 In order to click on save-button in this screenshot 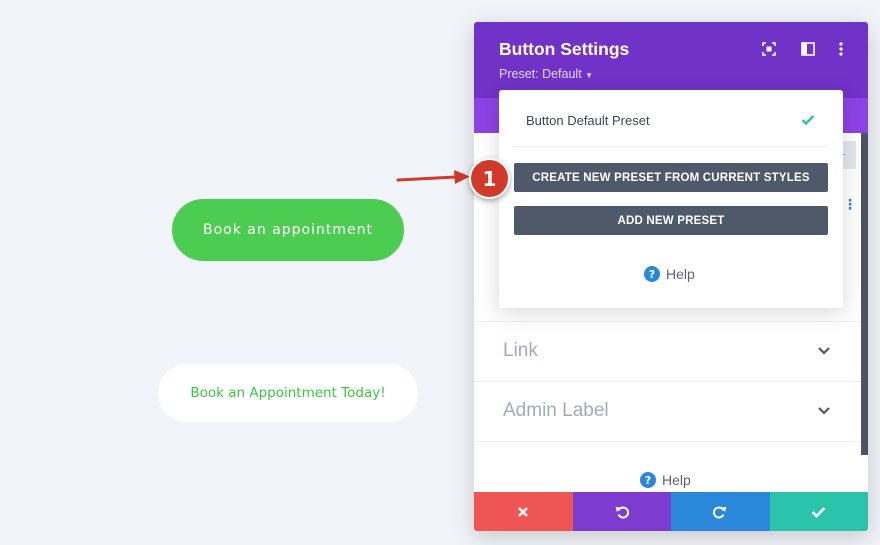, I will do `click(818, 511)`.